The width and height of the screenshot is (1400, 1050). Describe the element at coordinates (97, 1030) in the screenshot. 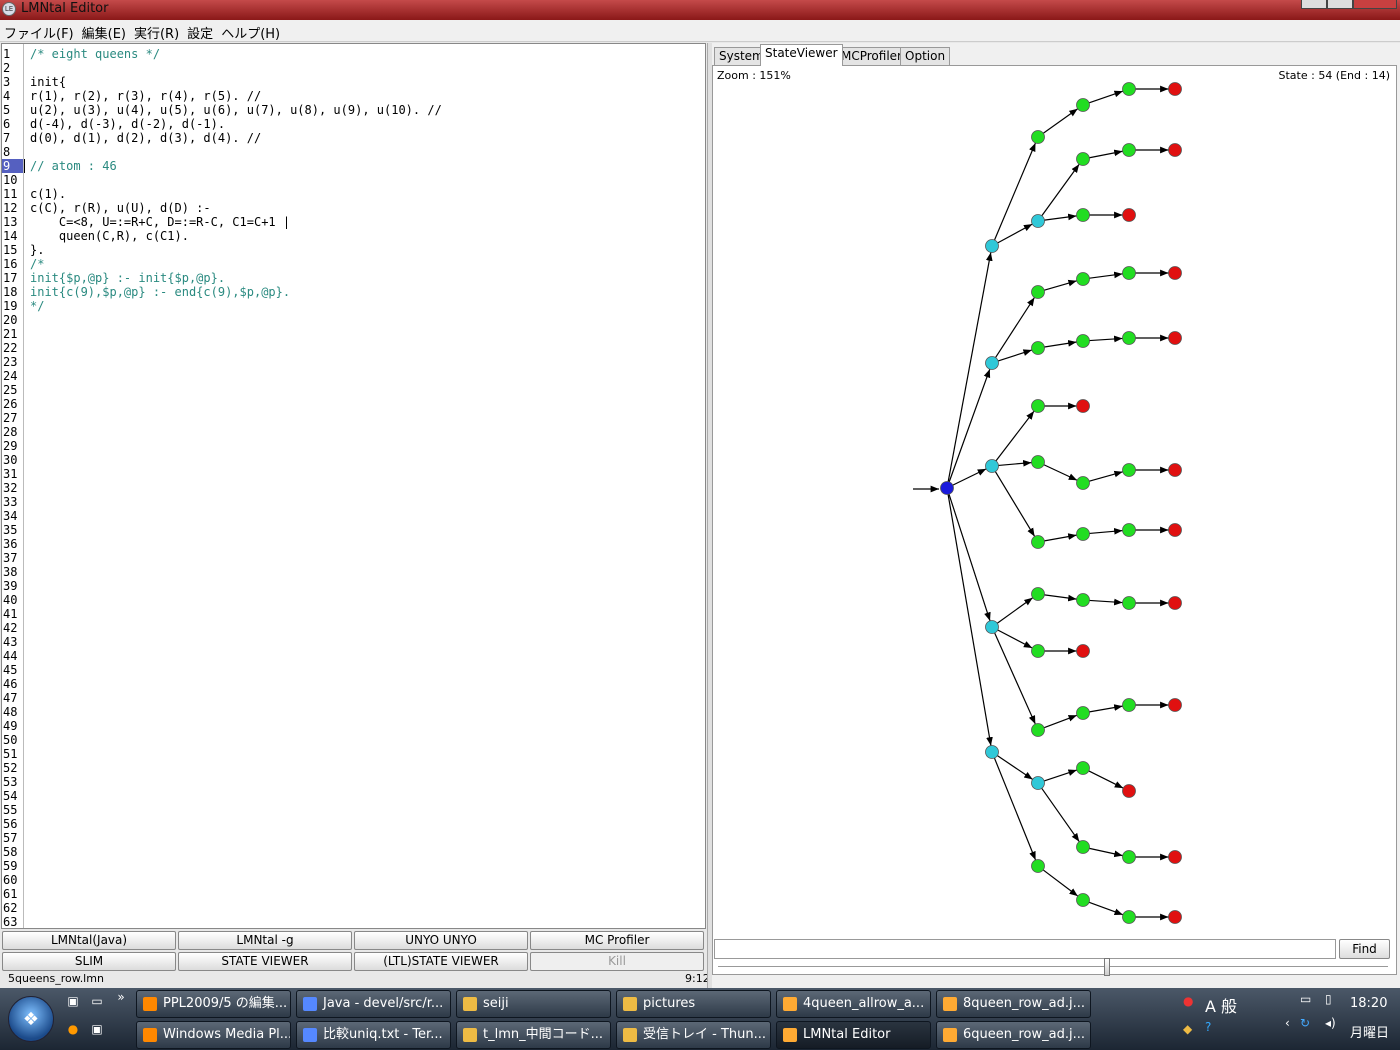

I see `network-icon: ▣` at that location.